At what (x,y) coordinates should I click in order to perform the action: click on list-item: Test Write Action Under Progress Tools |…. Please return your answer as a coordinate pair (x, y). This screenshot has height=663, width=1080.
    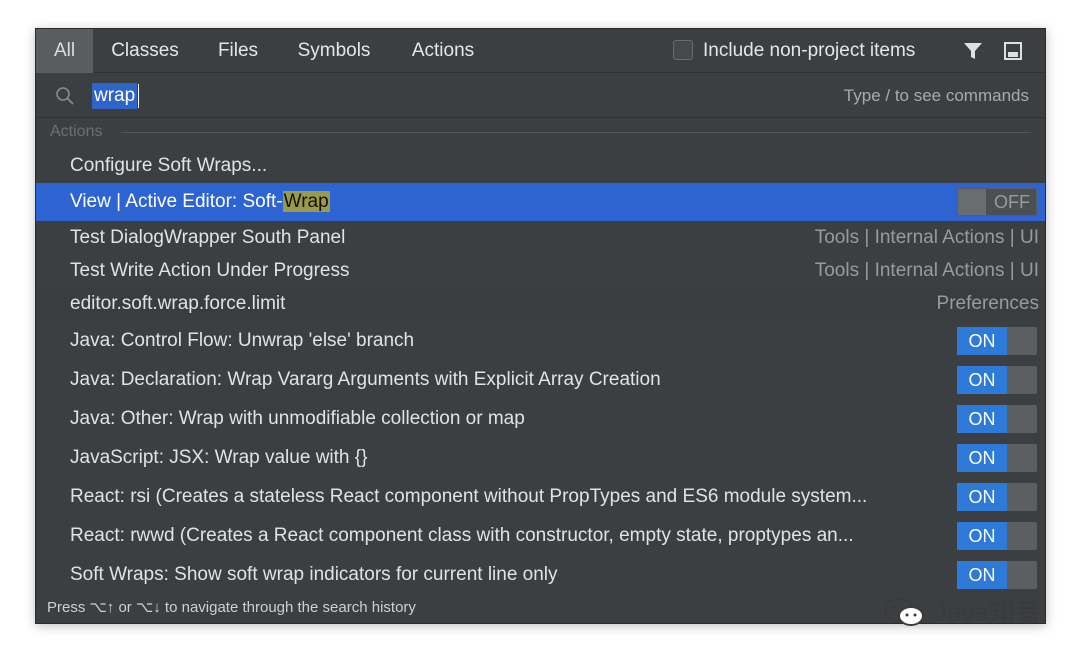
    Looking at the image, I should click on (540, 271).